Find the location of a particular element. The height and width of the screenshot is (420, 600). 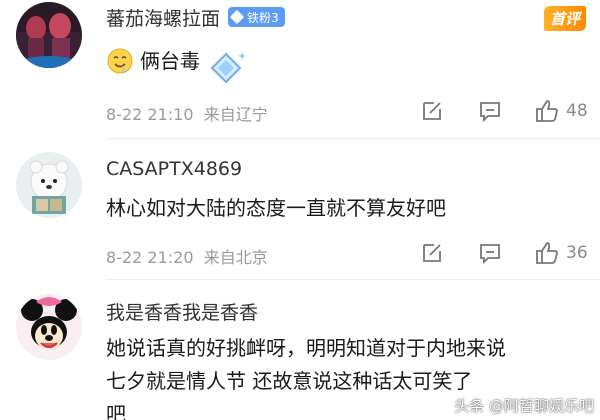

diamond-icon is located at coordinates (237, 17).